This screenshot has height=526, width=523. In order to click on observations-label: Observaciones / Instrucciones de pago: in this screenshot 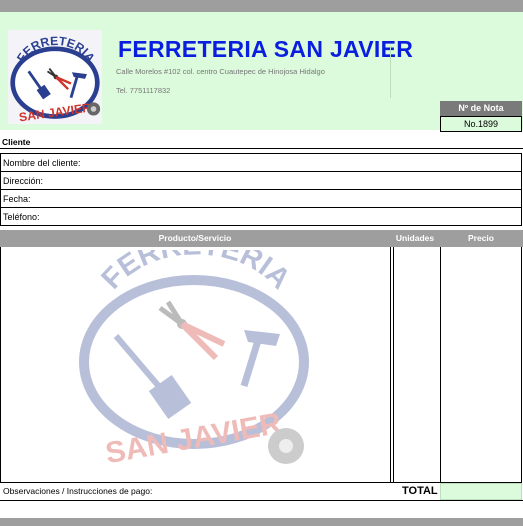, I will do `click(78, 491)`.